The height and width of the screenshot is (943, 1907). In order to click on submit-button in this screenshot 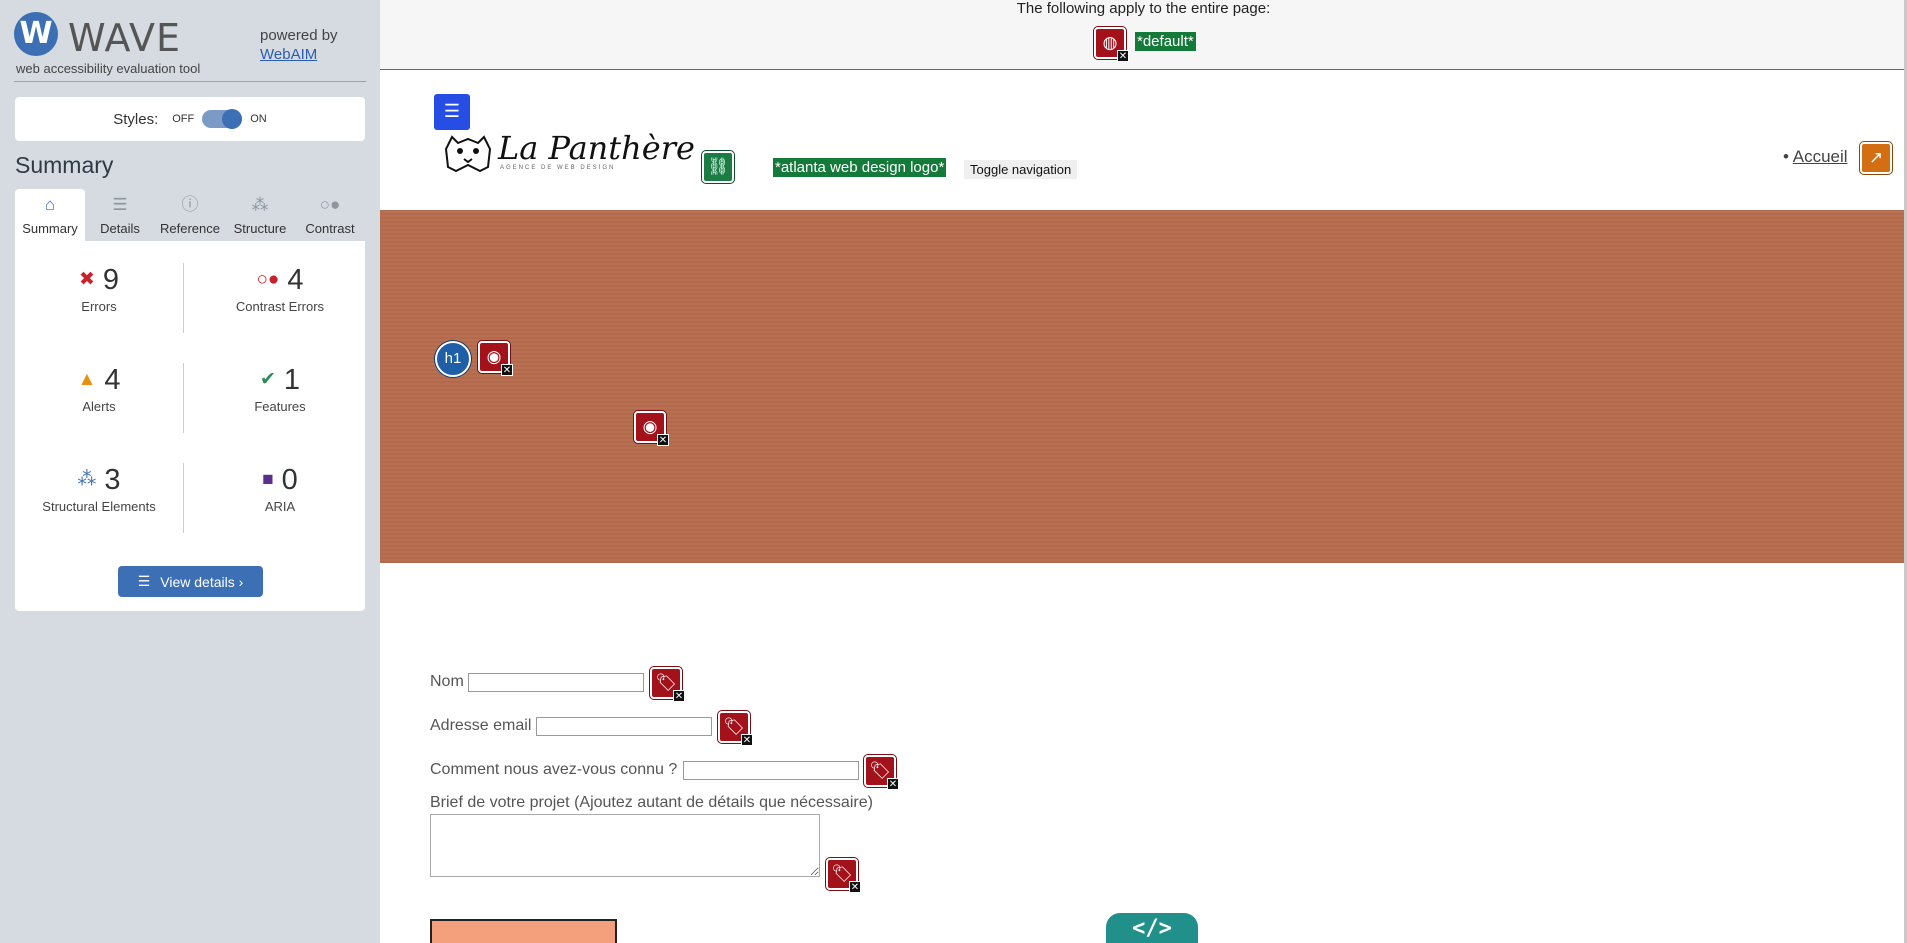, I will do `click(523, 931)`.